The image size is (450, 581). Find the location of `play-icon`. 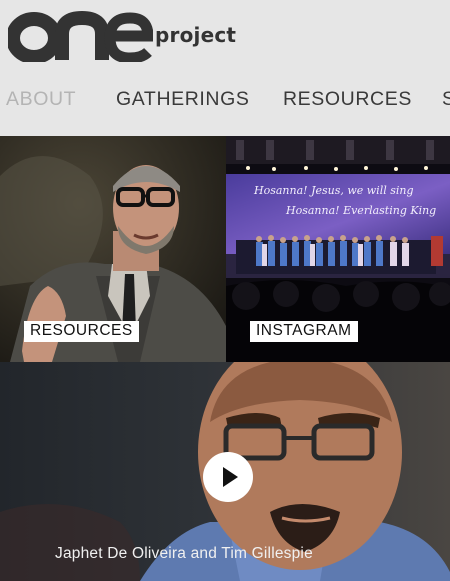

play-icon is located at coordinates (230, 477).